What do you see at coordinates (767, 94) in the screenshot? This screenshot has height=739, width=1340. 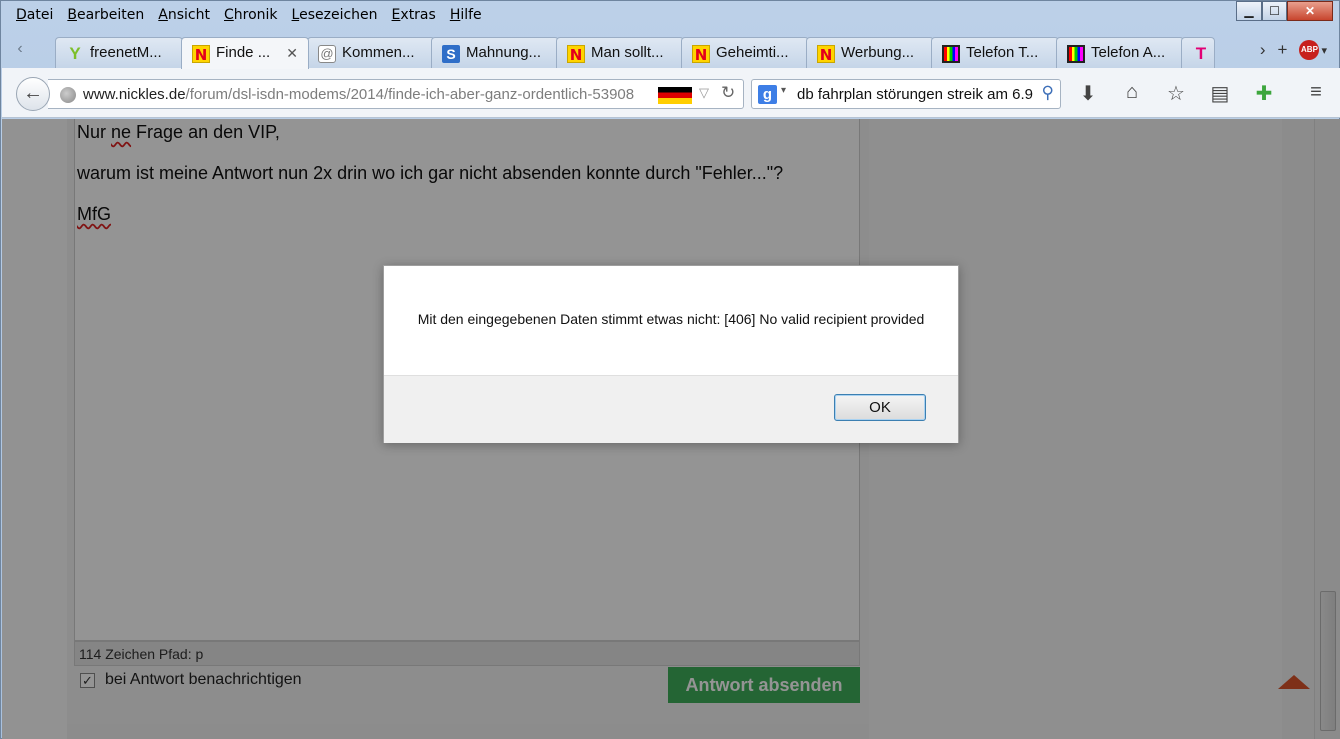 I see `google-icon: g` at bounding box center [767, 94].